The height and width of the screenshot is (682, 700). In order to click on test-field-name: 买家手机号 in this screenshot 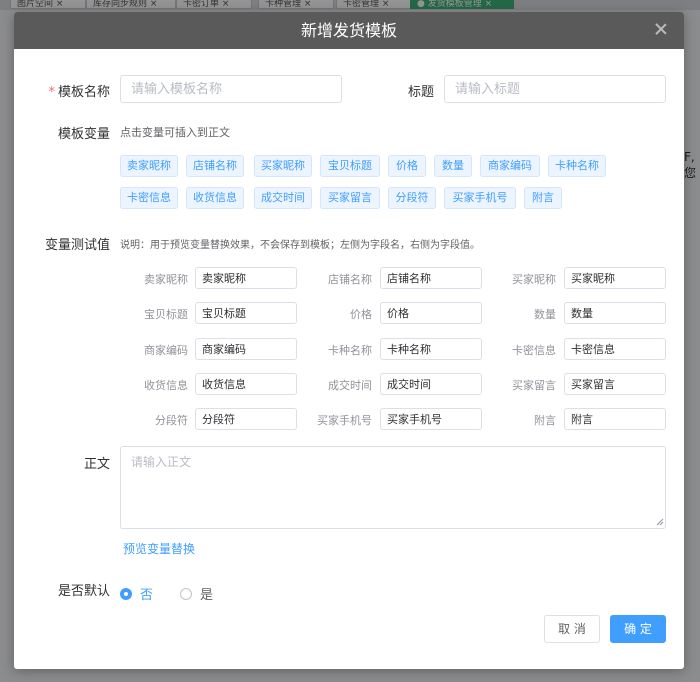, I will do `click(344, 420)`.